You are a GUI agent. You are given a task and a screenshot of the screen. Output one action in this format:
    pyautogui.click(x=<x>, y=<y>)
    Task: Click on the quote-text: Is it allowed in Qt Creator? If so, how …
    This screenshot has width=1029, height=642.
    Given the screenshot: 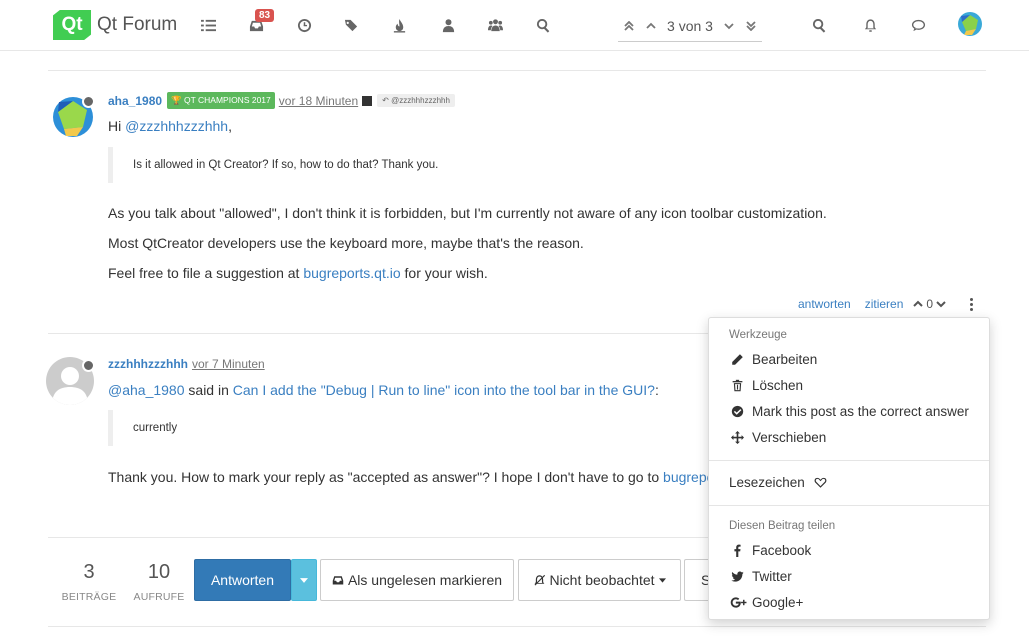 What is the action you would take?
    pyautogui.click(x=286, y=165)
    